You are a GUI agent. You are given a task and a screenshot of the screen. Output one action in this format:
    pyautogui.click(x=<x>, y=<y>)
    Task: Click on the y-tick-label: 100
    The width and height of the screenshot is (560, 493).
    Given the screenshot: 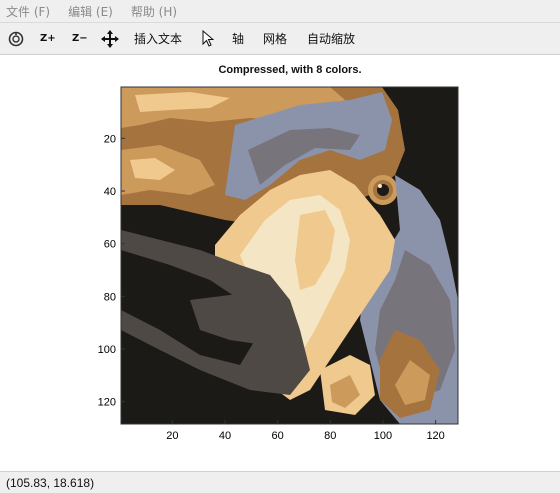 What is the action you would take?
    pyautogui.click(x=107, y=350)
    